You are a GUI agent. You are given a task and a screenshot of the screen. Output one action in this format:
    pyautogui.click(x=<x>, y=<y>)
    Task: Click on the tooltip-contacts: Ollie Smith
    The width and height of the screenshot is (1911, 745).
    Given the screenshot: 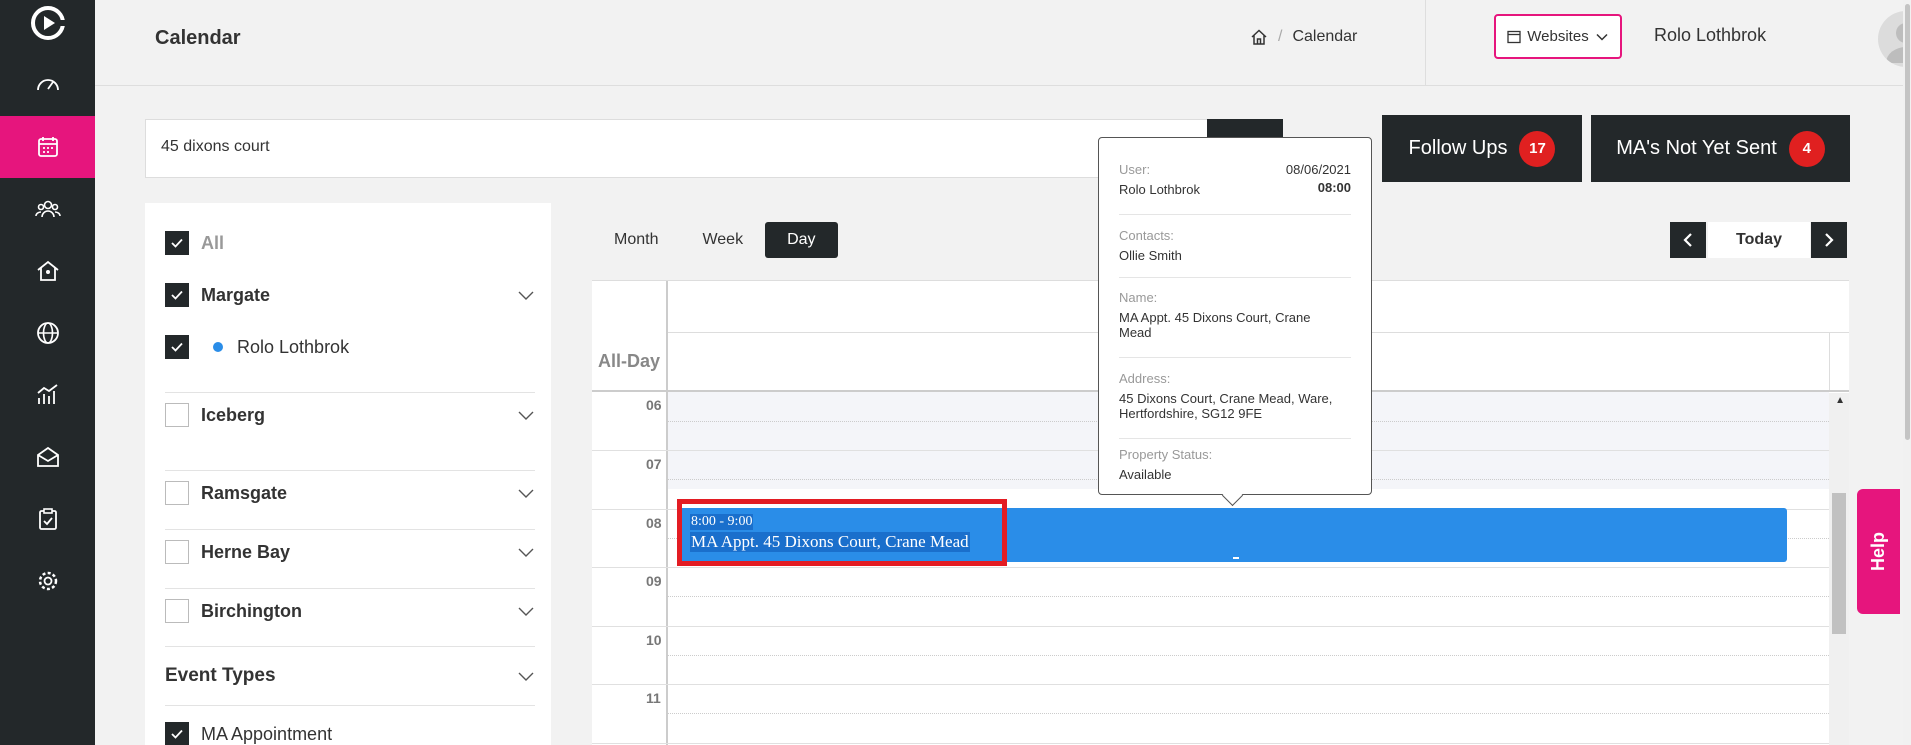 What is the action you would take?
    pyautogui.click(x=1150, y=255)
    